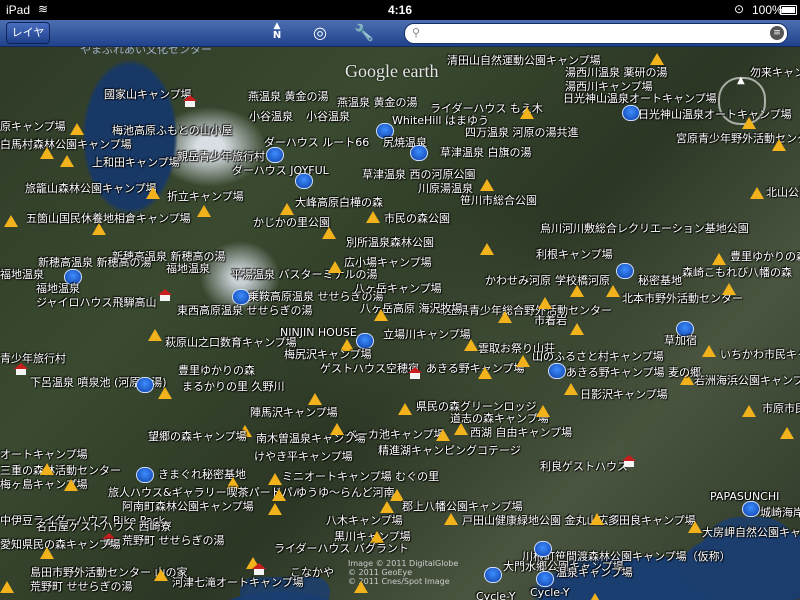  I want to click on place-label: 國家山キャンプ場, so click(148, 95).